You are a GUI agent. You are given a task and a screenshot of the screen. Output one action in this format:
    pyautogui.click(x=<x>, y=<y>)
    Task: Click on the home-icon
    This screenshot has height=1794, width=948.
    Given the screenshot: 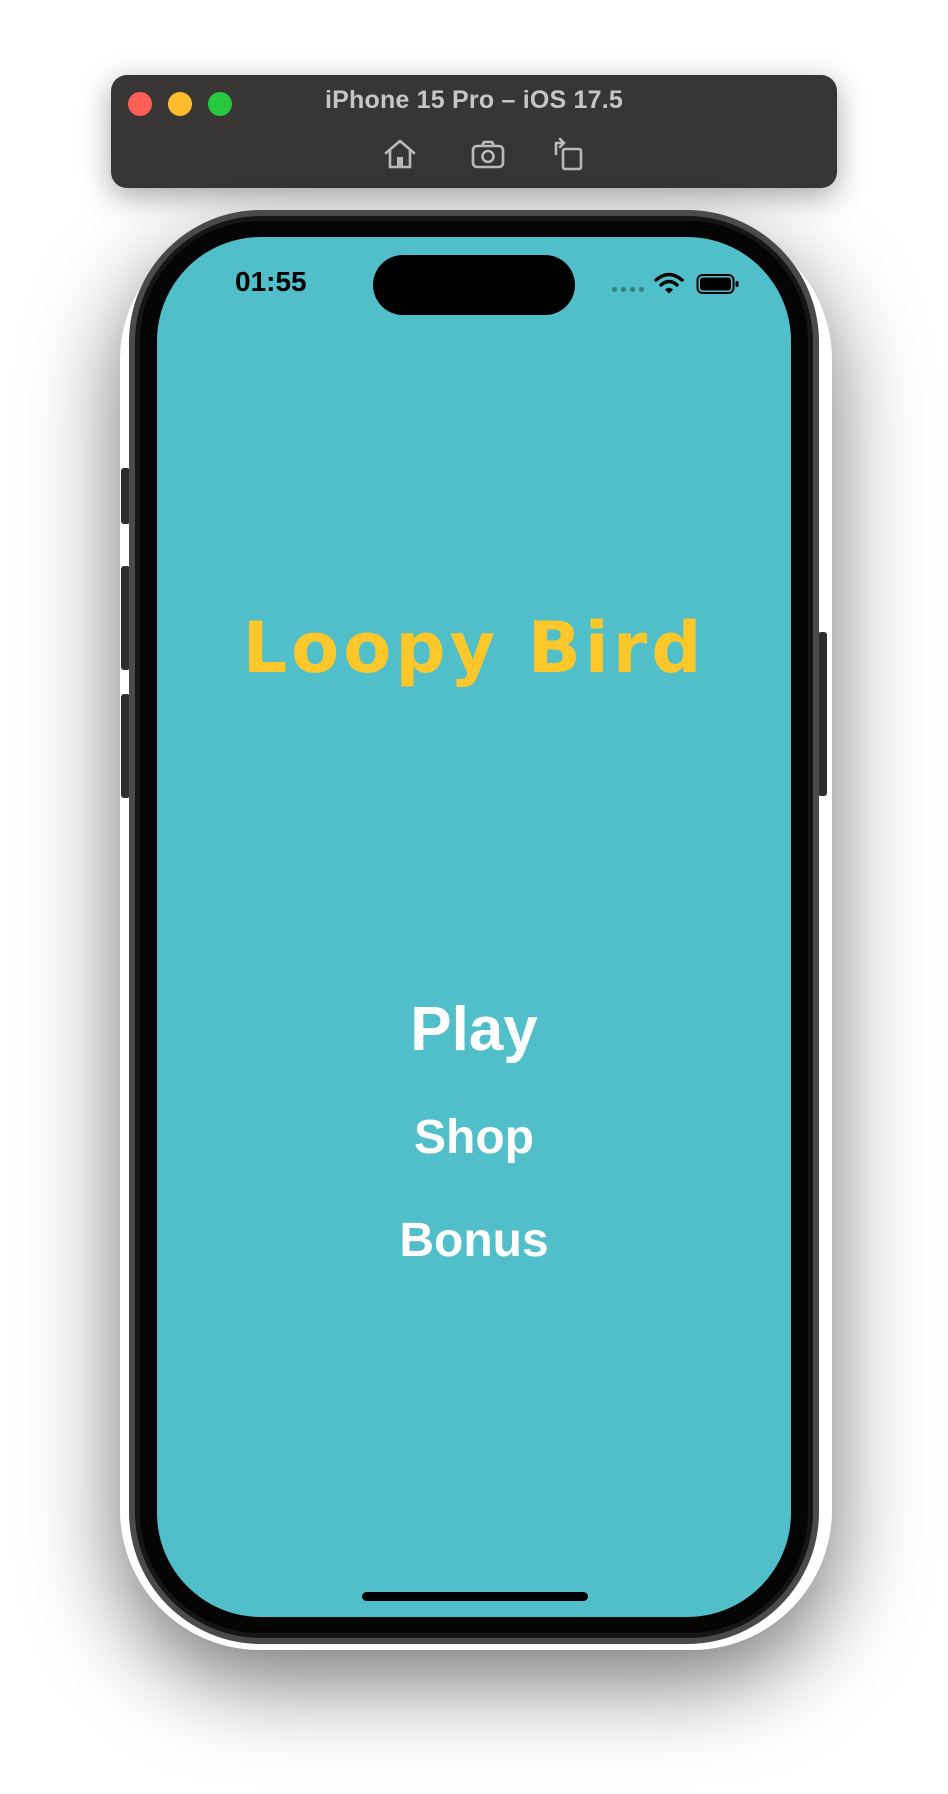 What is the action you would take?
    pyautogui.click(x=400, y=154)
    